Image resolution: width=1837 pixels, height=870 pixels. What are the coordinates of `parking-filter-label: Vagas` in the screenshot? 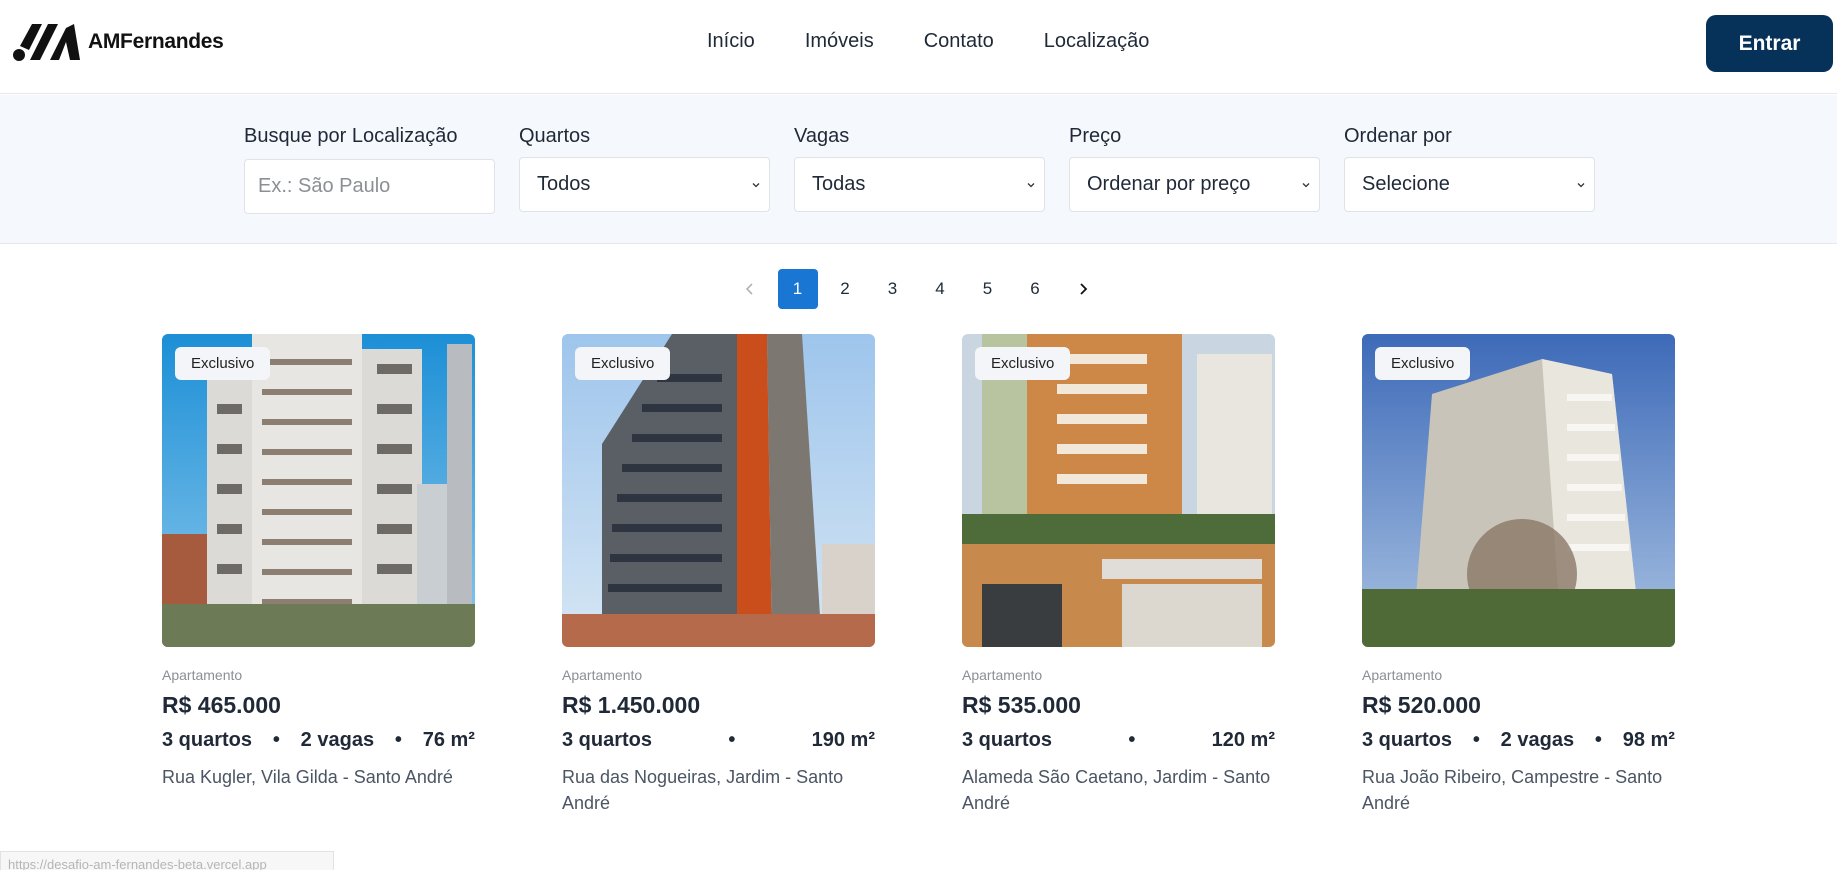 It's located at (822, 136).